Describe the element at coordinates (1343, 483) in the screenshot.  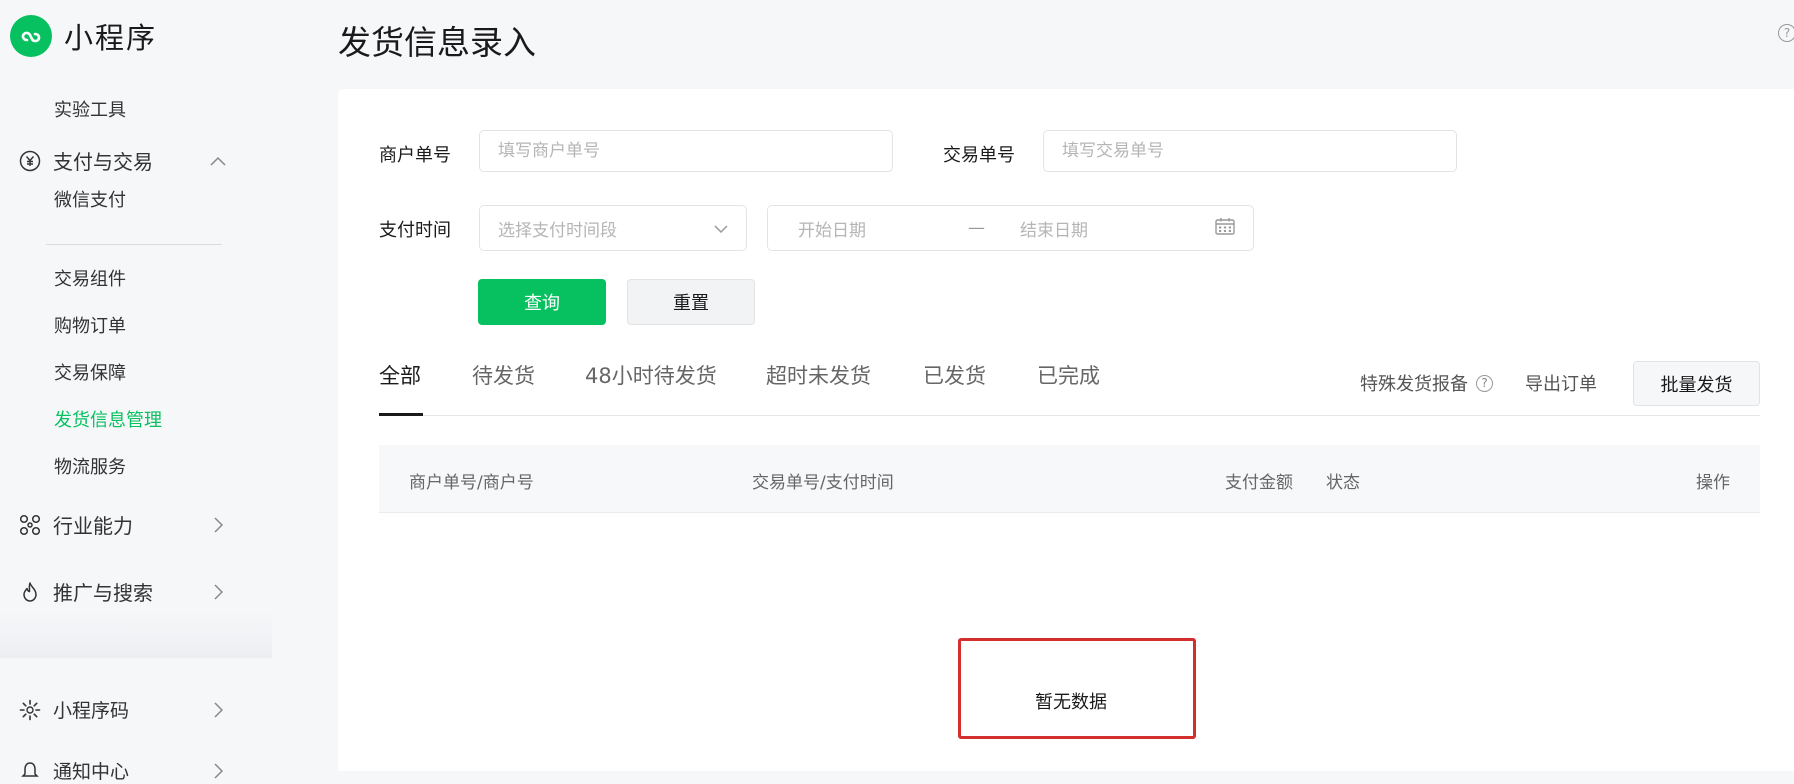
I see `column-status: 状态` at that location.